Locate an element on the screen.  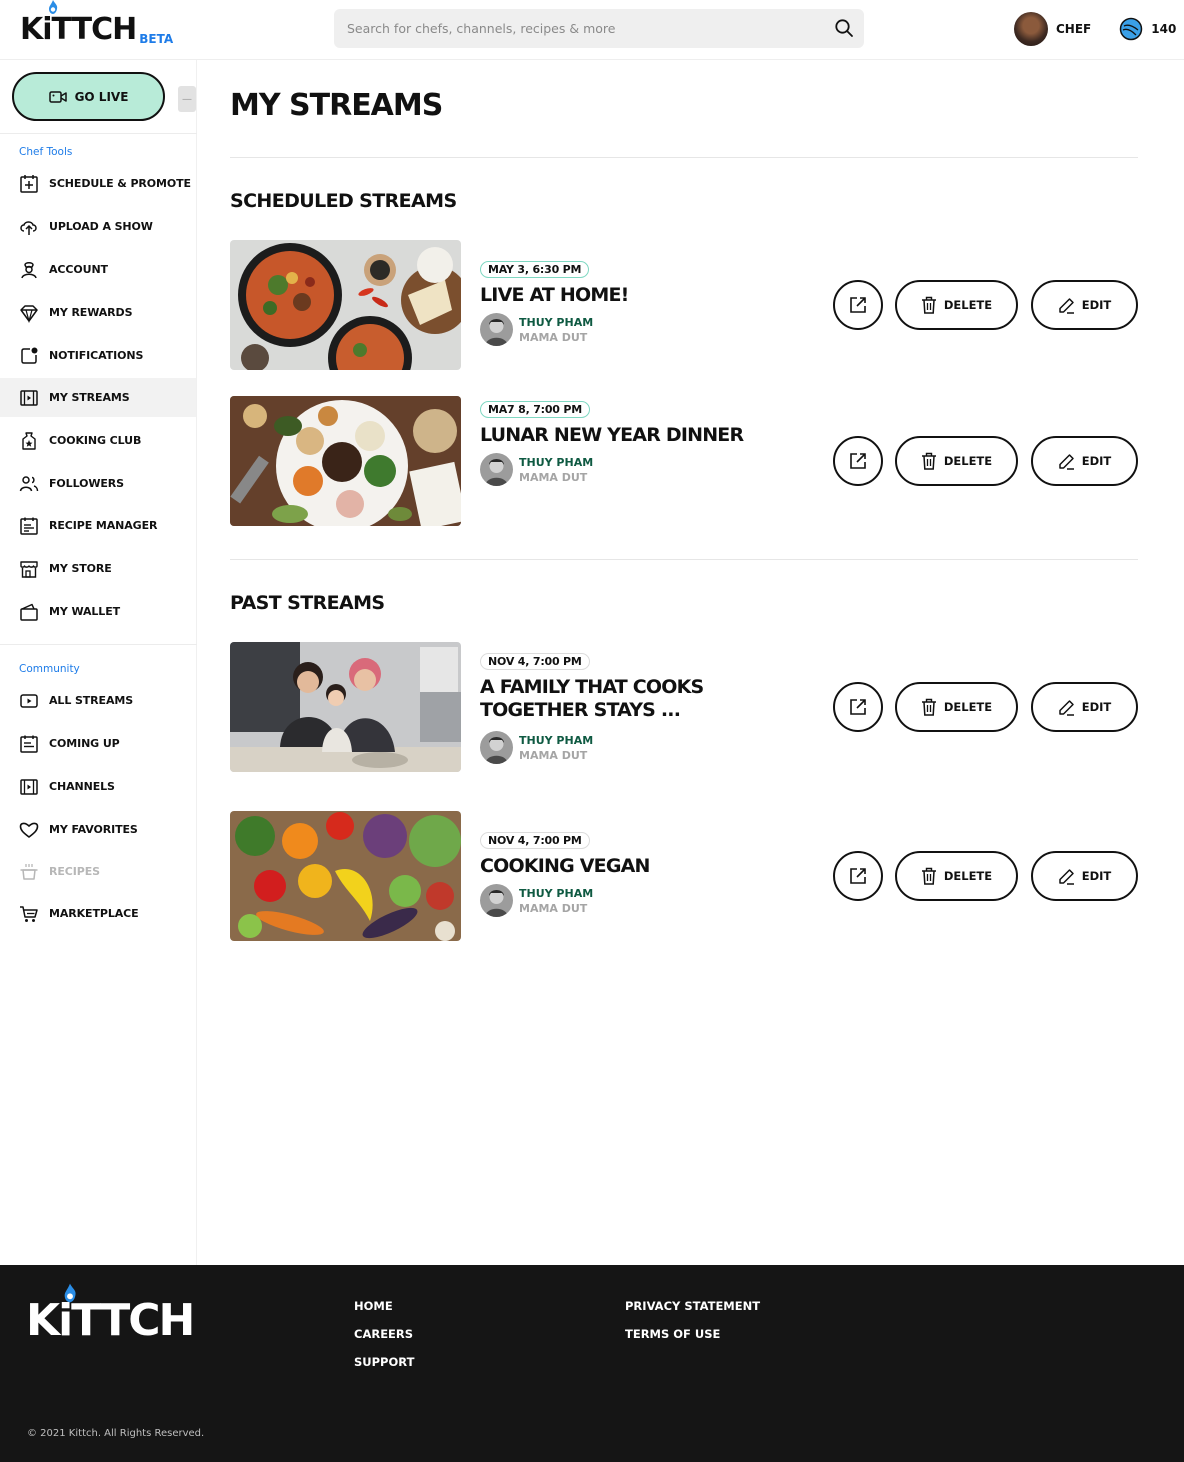
sidebar-item-upload-show: UPLOAD A SHOW is located at coordinates (98, 226).